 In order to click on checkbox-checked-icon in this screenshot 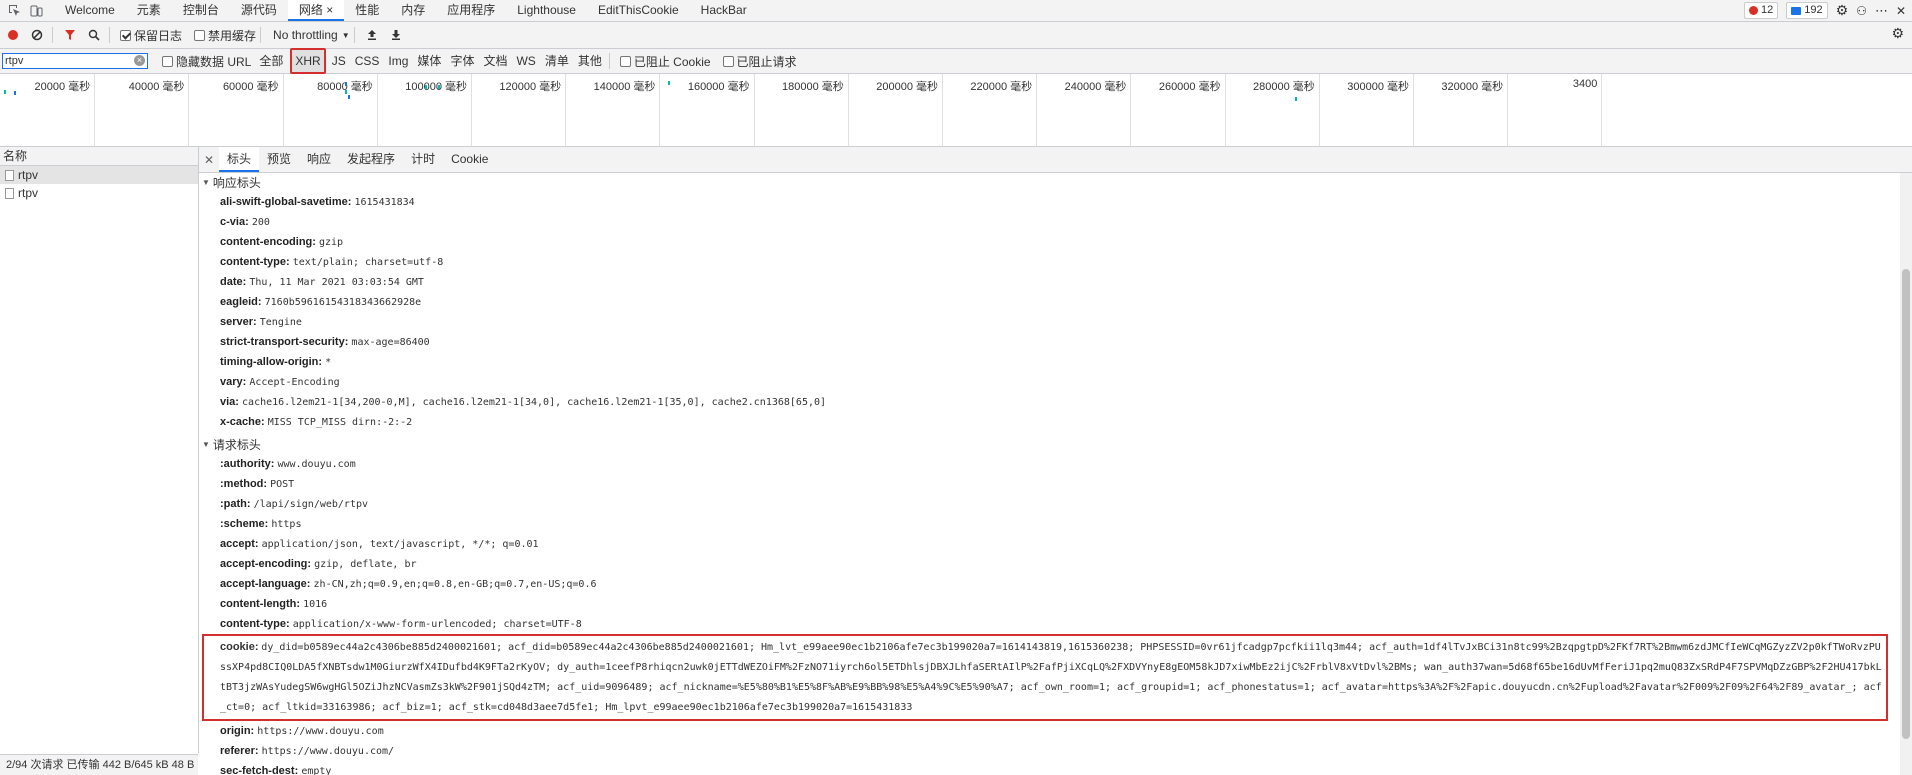, I will do `click(125, 35)`.